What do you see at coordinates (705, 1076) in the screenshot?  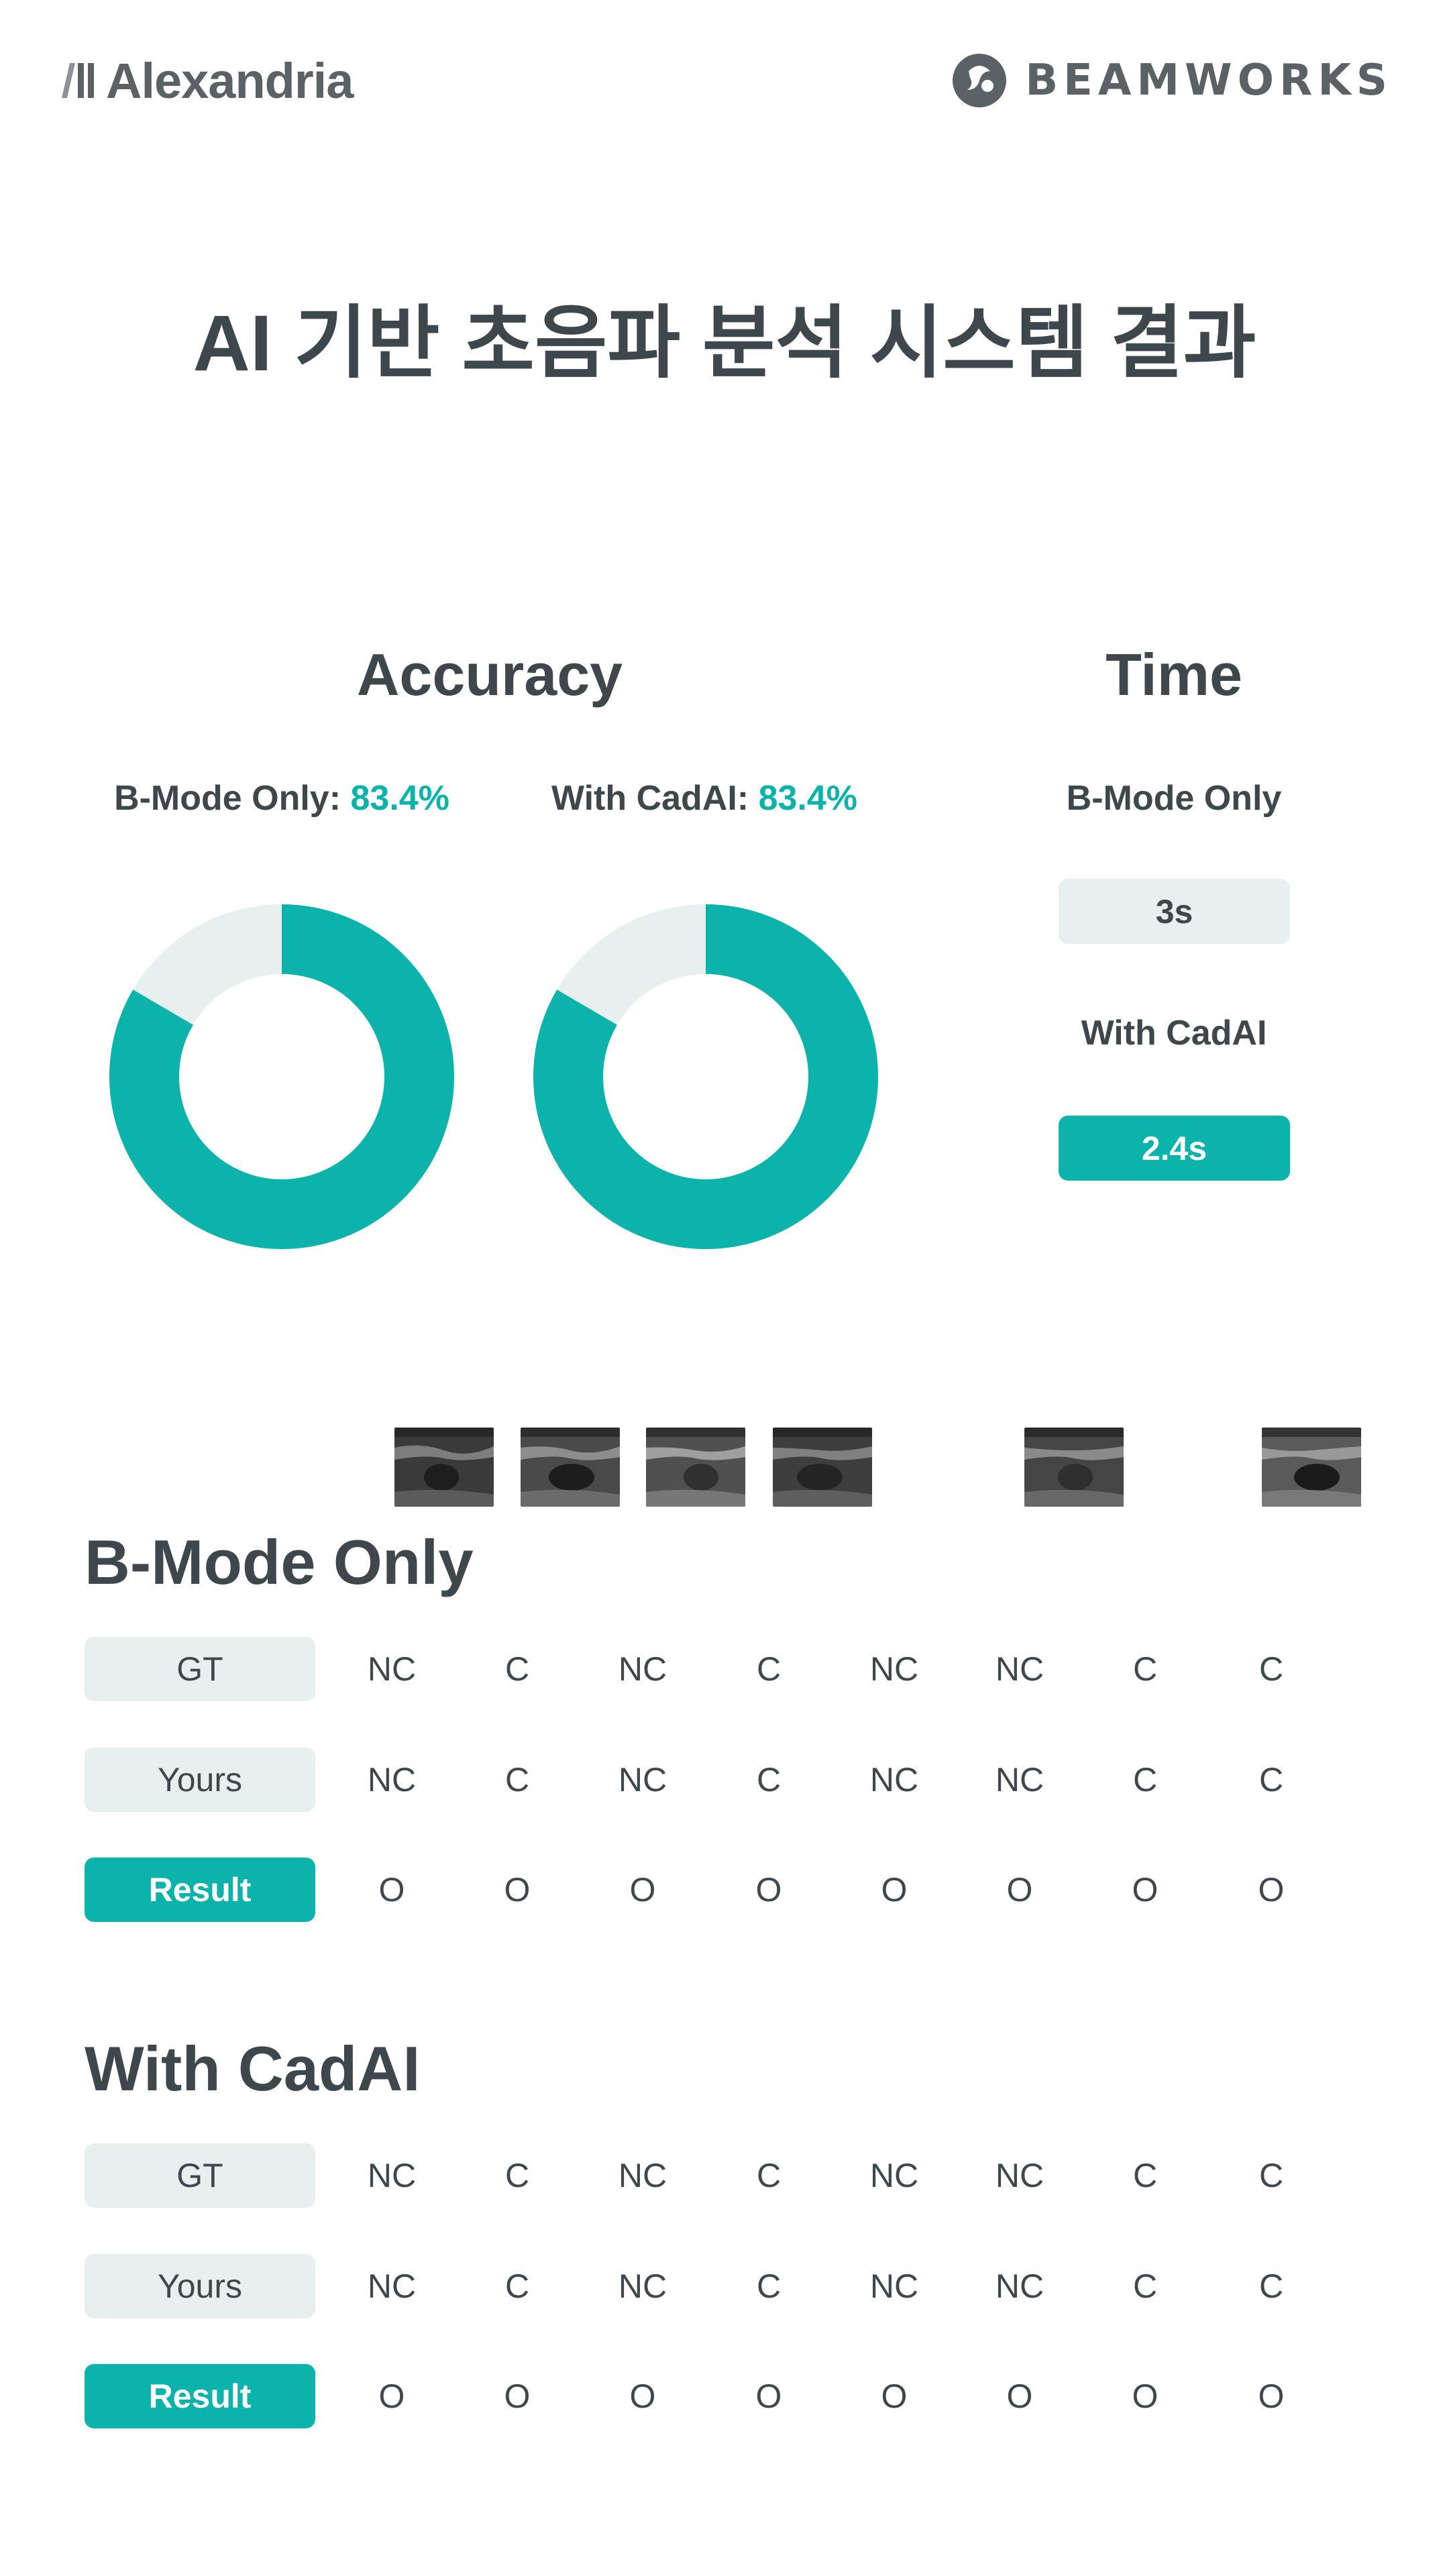 I see `accuracy-donut-cadai` at bounding box center [705, 1076].